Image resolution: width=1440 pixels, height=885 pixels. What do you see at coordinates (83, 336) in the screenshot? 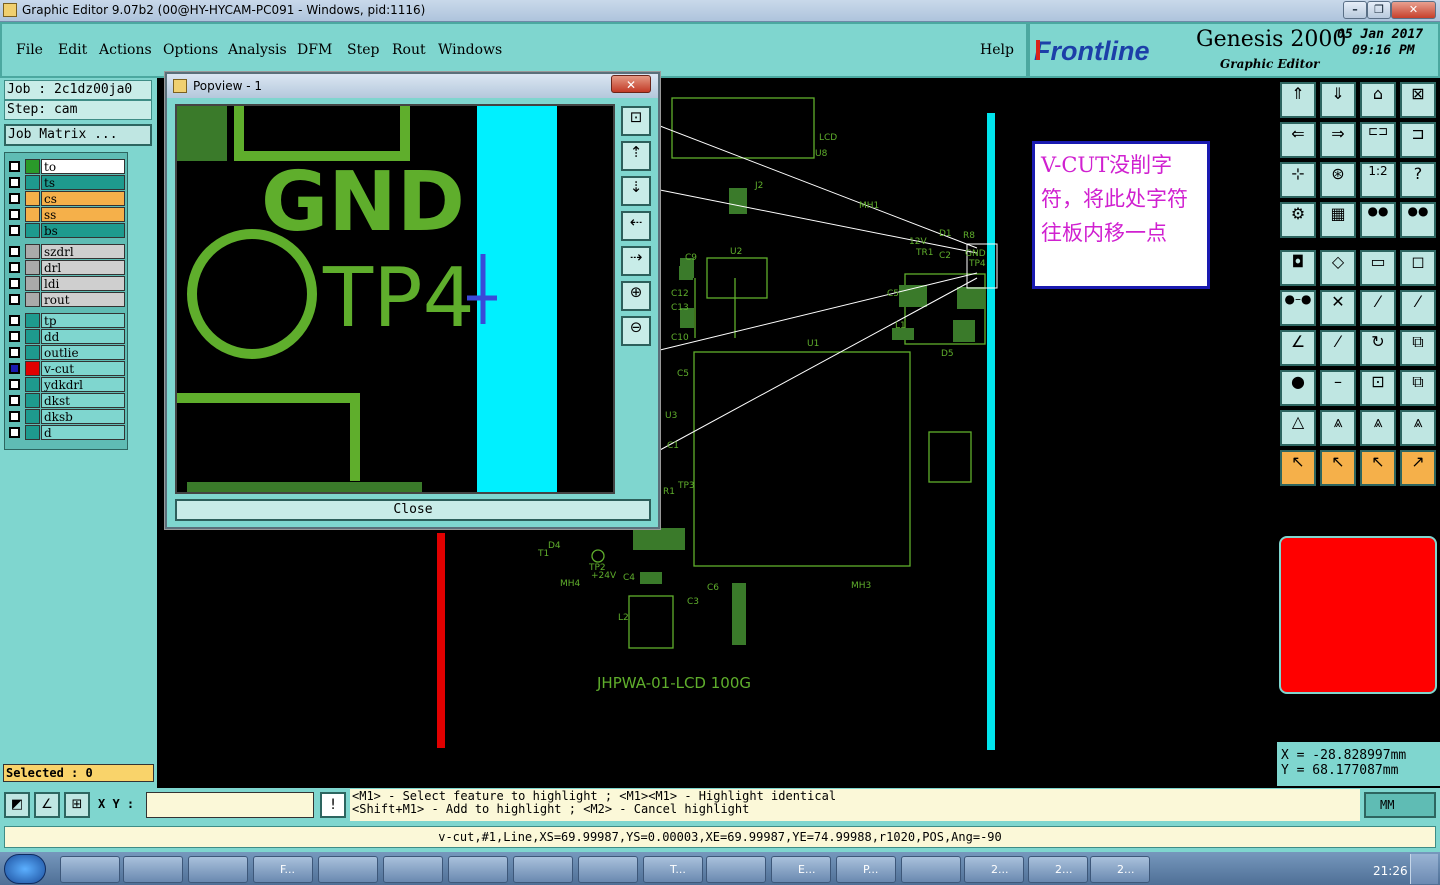
I see `layer-name: dd` at bounding box center [83, 336].